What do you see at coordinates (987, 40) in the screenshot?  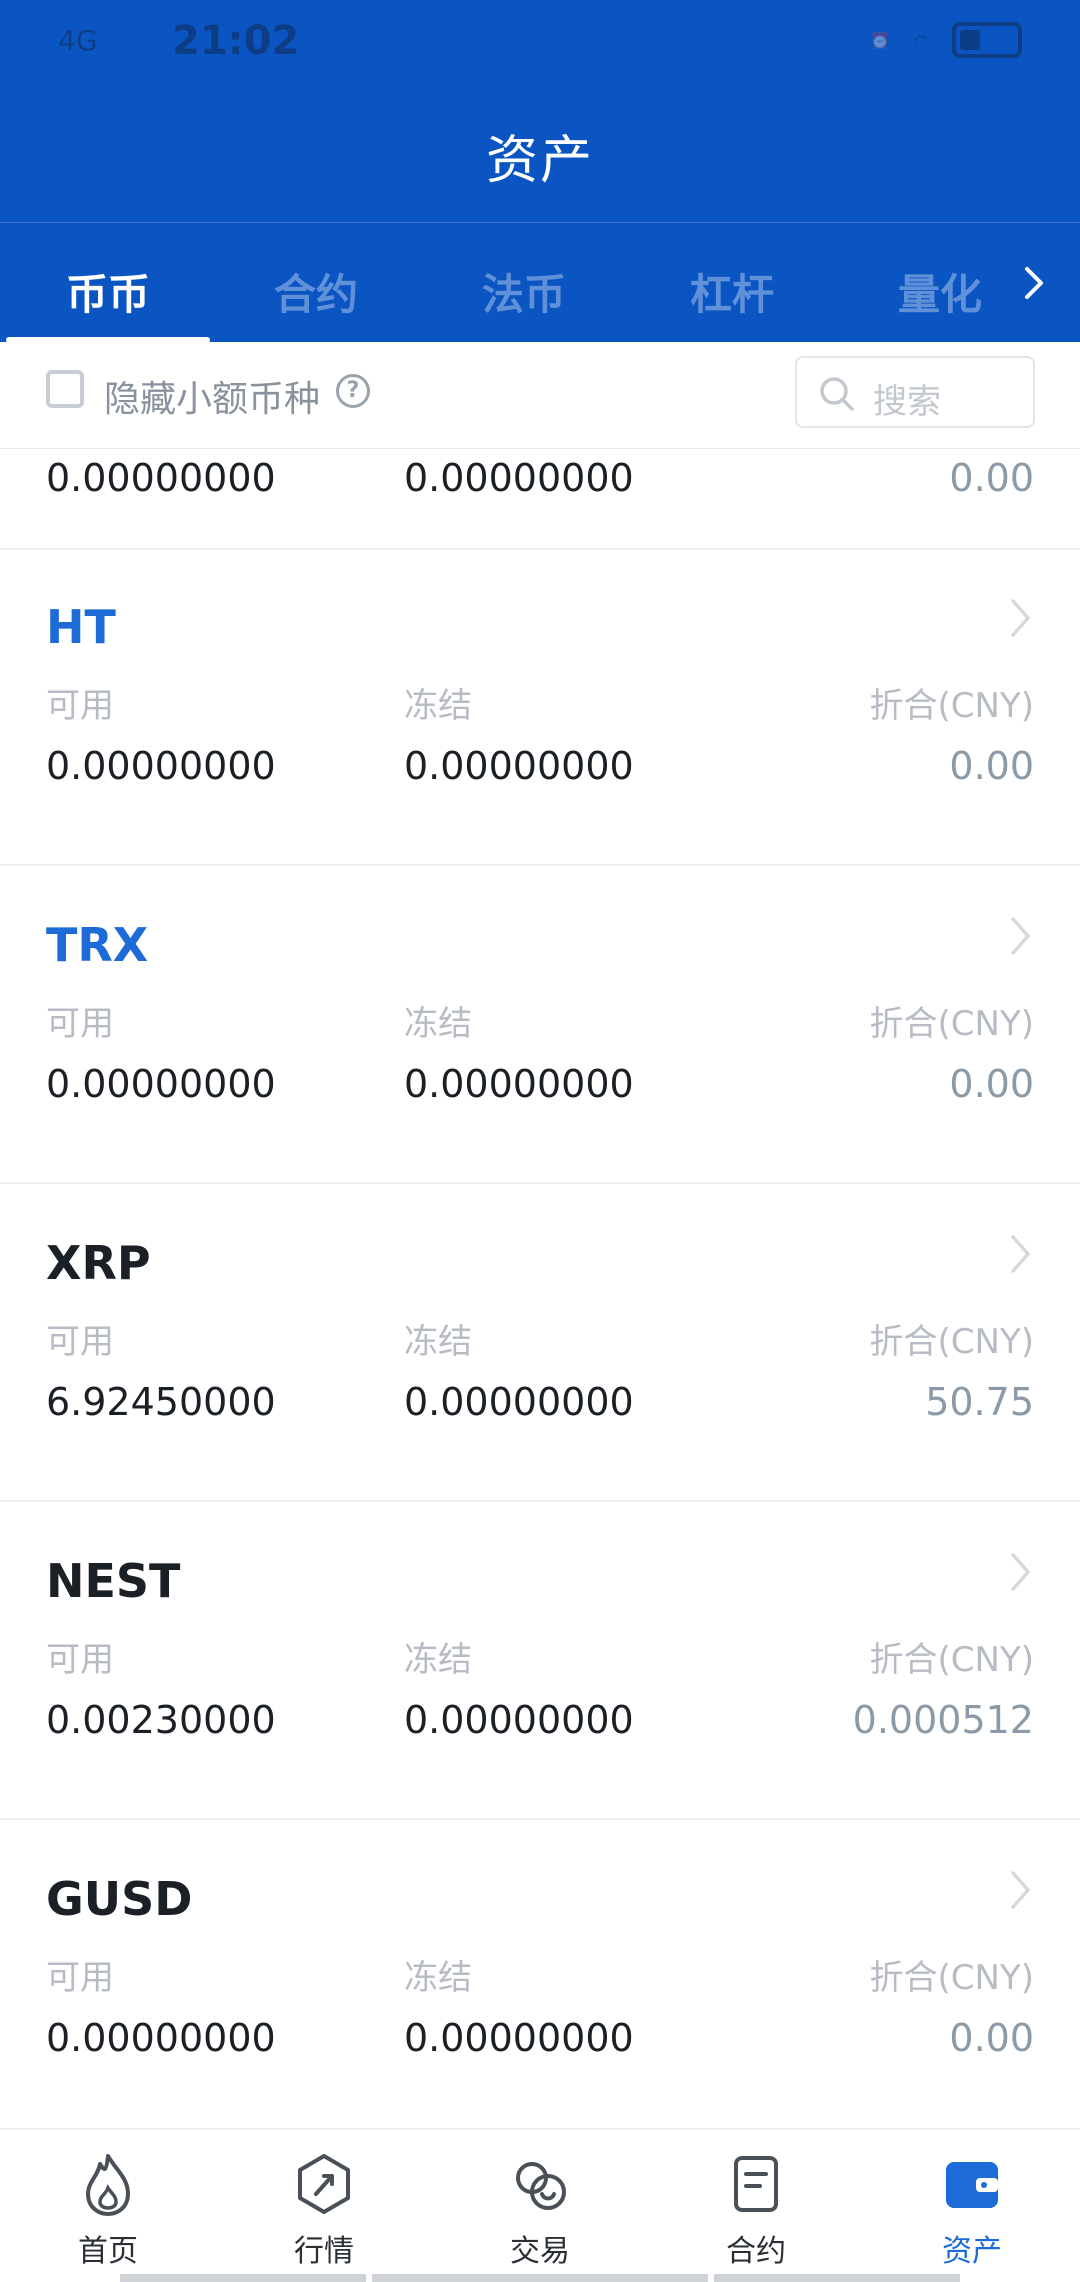 I see `battery-icon` at bounding box center [987, 40].